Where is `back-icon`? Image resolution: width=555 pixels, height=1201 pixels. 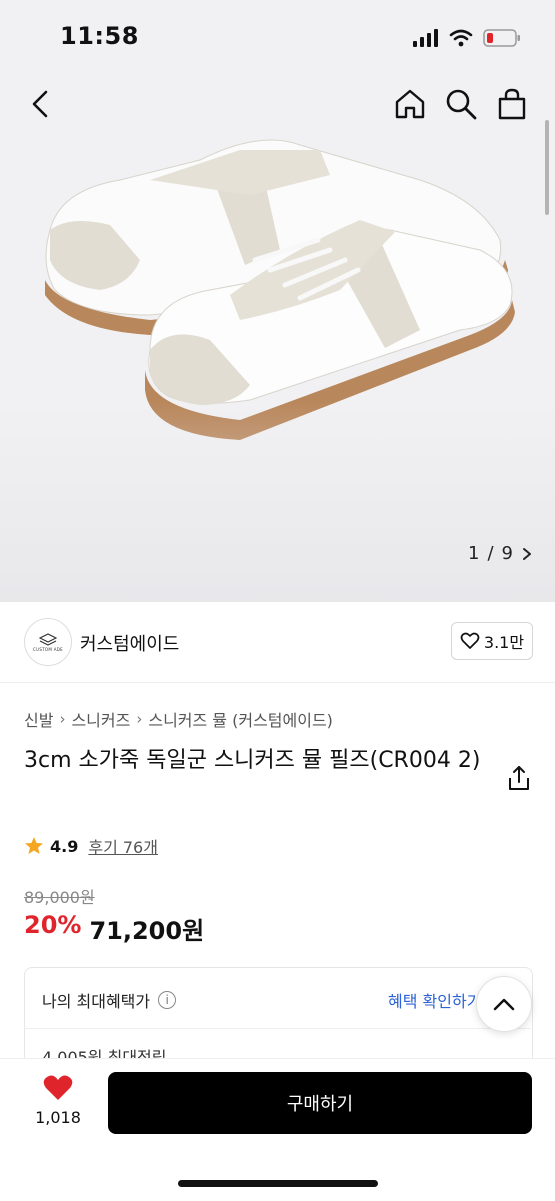
back-icon is located at coordinates (42, 104).